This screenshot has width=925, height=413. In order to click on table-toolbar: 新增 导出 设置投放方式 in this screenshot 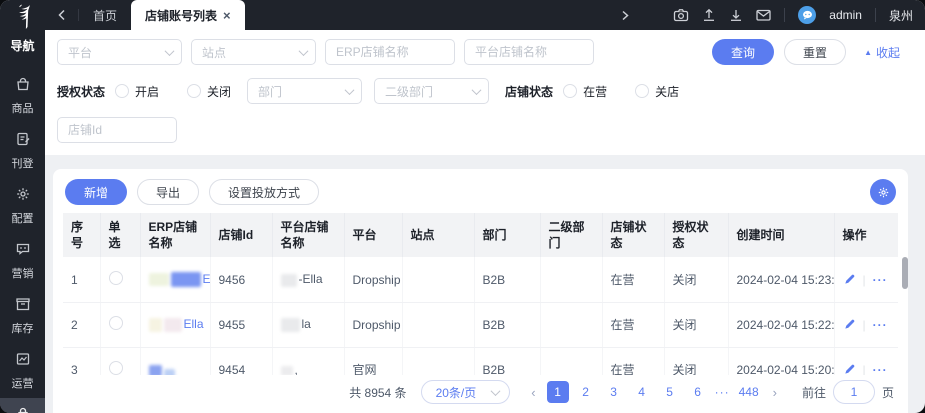, I will do `click(480, 191)`.